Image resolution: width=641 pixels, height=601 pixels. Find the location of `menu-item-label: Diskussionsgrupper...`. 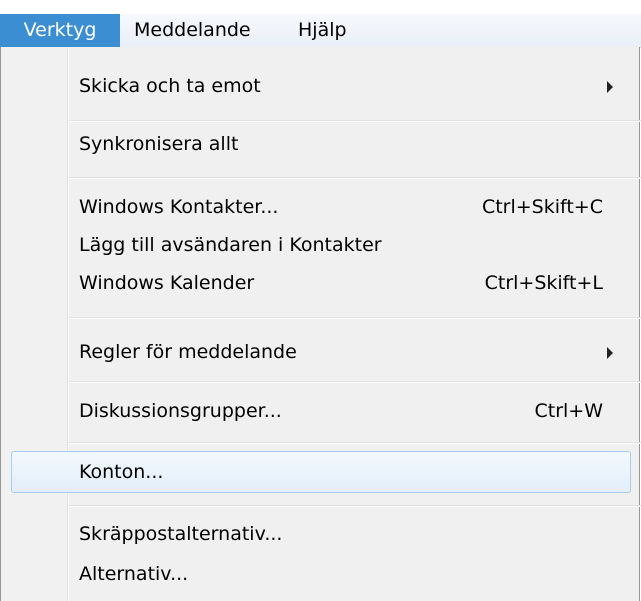

menu-item-label: Diskussionsgrupper... is located at coordinates (180, 411).